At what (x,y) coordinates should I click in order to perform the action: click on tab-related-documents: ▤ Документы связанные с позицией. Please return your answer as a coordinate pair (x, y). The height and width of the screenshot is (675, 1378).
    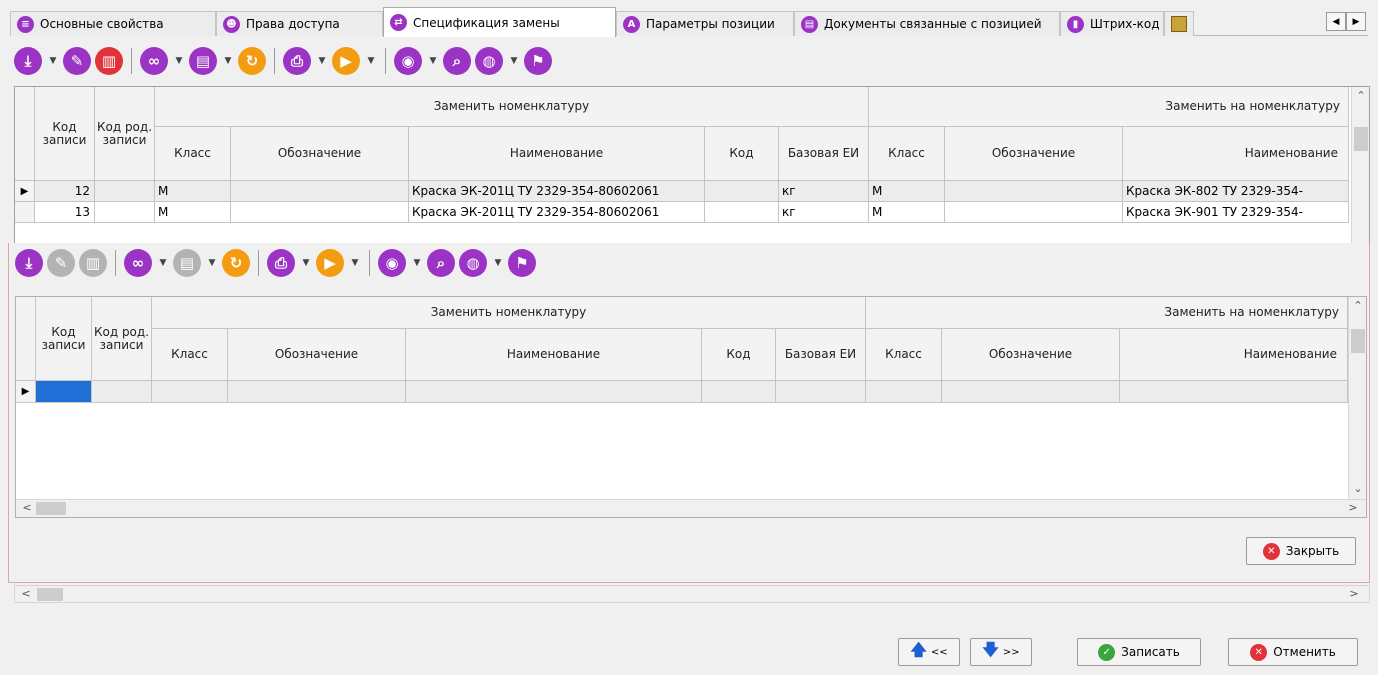
    Looking at the image, I should click on (927, 23).